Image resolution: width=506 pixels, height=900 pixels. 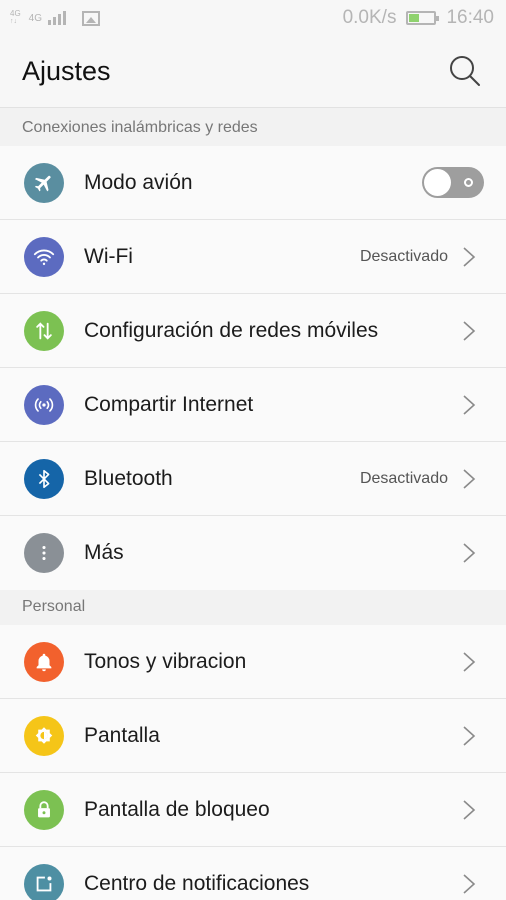 I want to click on settings-item-label: Compartir Internet, so click(x=169, y=404).